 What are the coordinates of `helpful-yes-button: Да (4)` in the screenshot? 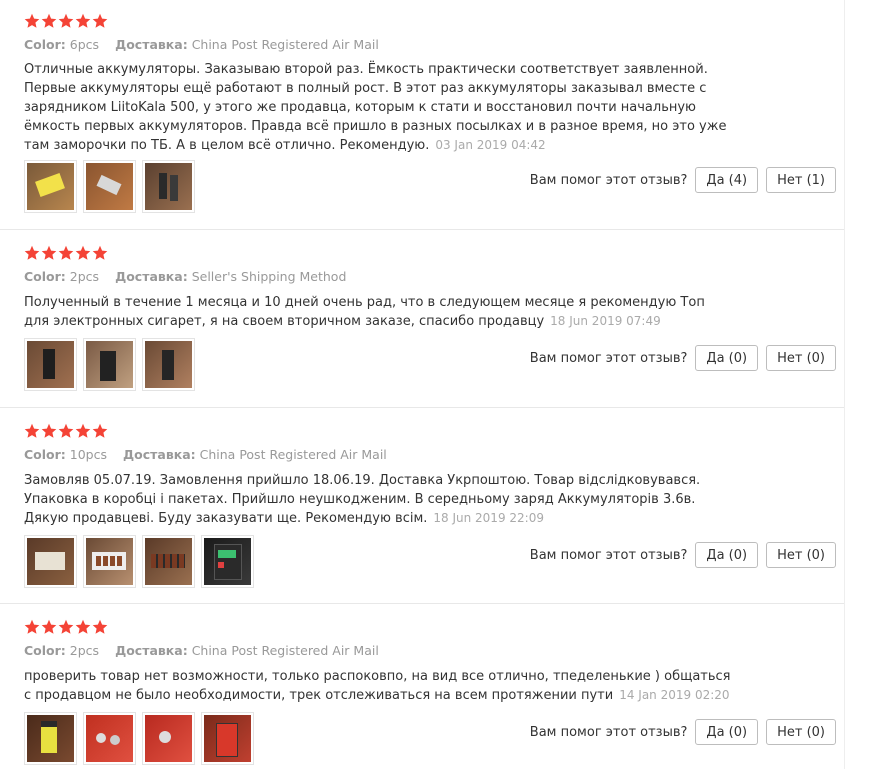 It's located at (727, 180).